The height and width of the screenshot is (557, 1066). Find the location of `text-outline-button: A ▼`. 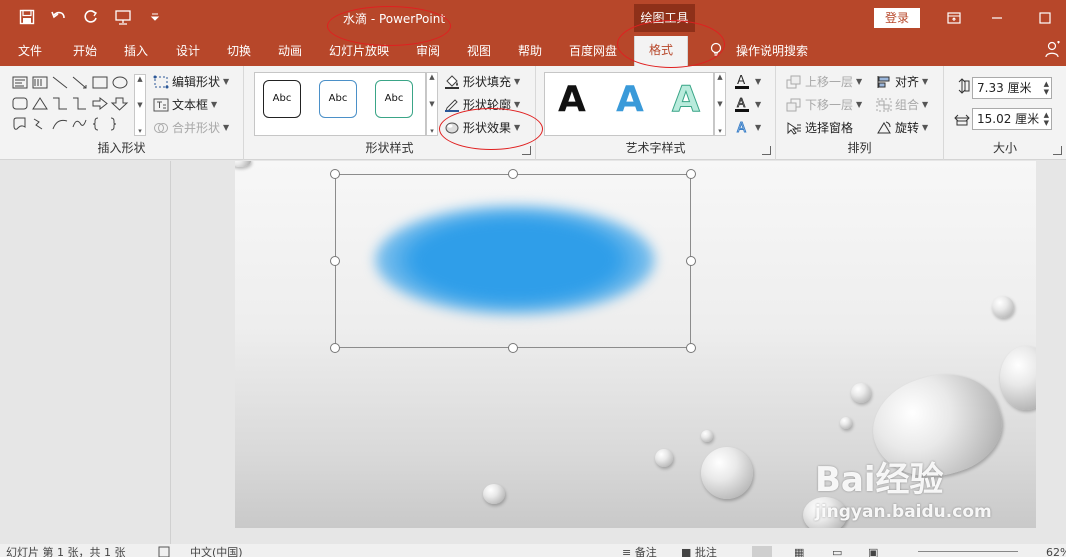

text-outline-button: A ▼ is located at coordinates (747, 104).